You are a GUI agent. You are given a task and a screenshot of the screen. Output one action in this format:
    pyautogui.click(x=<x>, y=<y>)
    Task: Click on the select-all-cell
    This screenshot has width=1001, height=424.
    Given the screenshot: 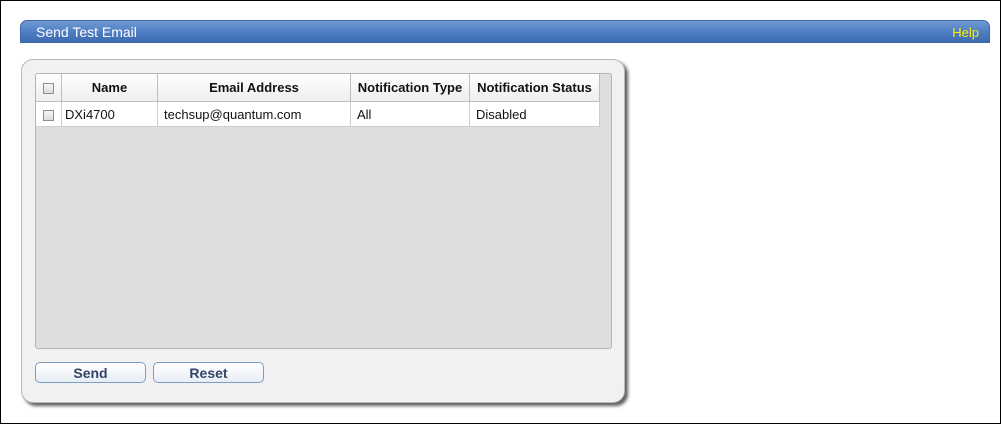 What is the action you would take?
    pyautogui.click(x=49, y=88)
    